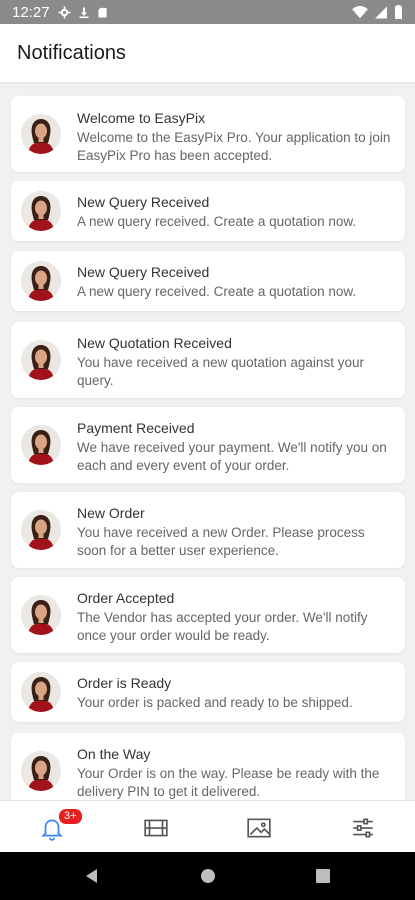  What do you see at coordinates (156, 828) in the screenshot?
I see `film-icon` at bounding box center [156, 828].